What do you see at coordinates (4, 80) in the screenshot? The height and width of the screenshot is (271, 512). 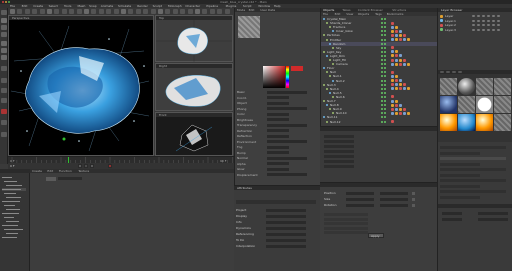 I see `snap-icon` at bounding box center [4, 80].